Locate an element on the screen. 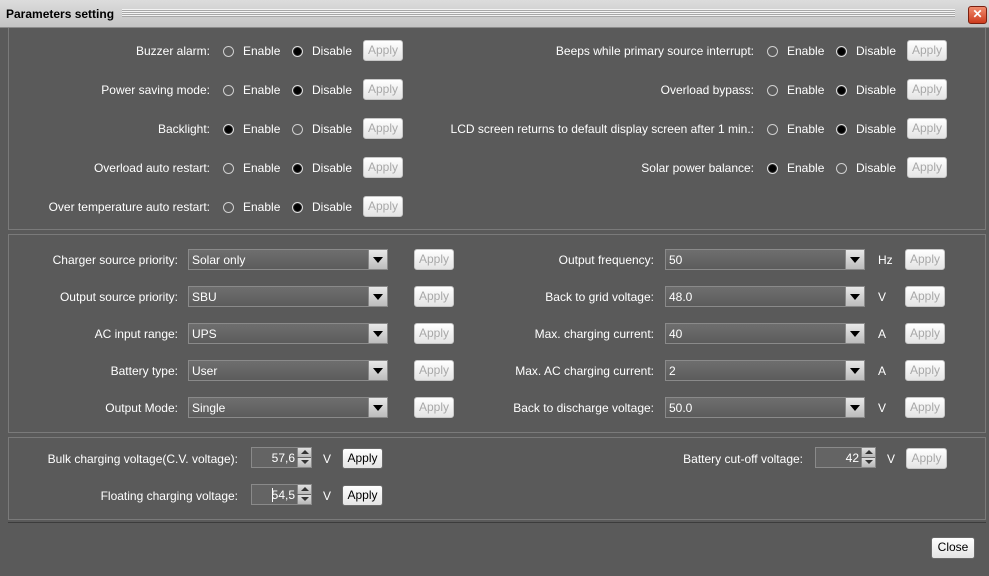  power-saving-mode-apply-button: Apply is located at coordinates (383, 89).